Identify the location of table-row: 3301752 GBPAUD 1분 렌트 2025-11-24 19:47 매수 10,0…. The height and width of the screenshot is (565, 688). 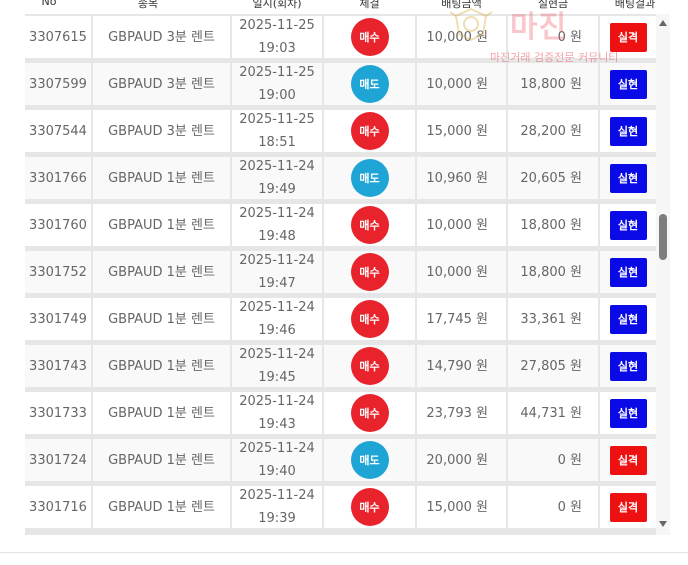
(340, 271).